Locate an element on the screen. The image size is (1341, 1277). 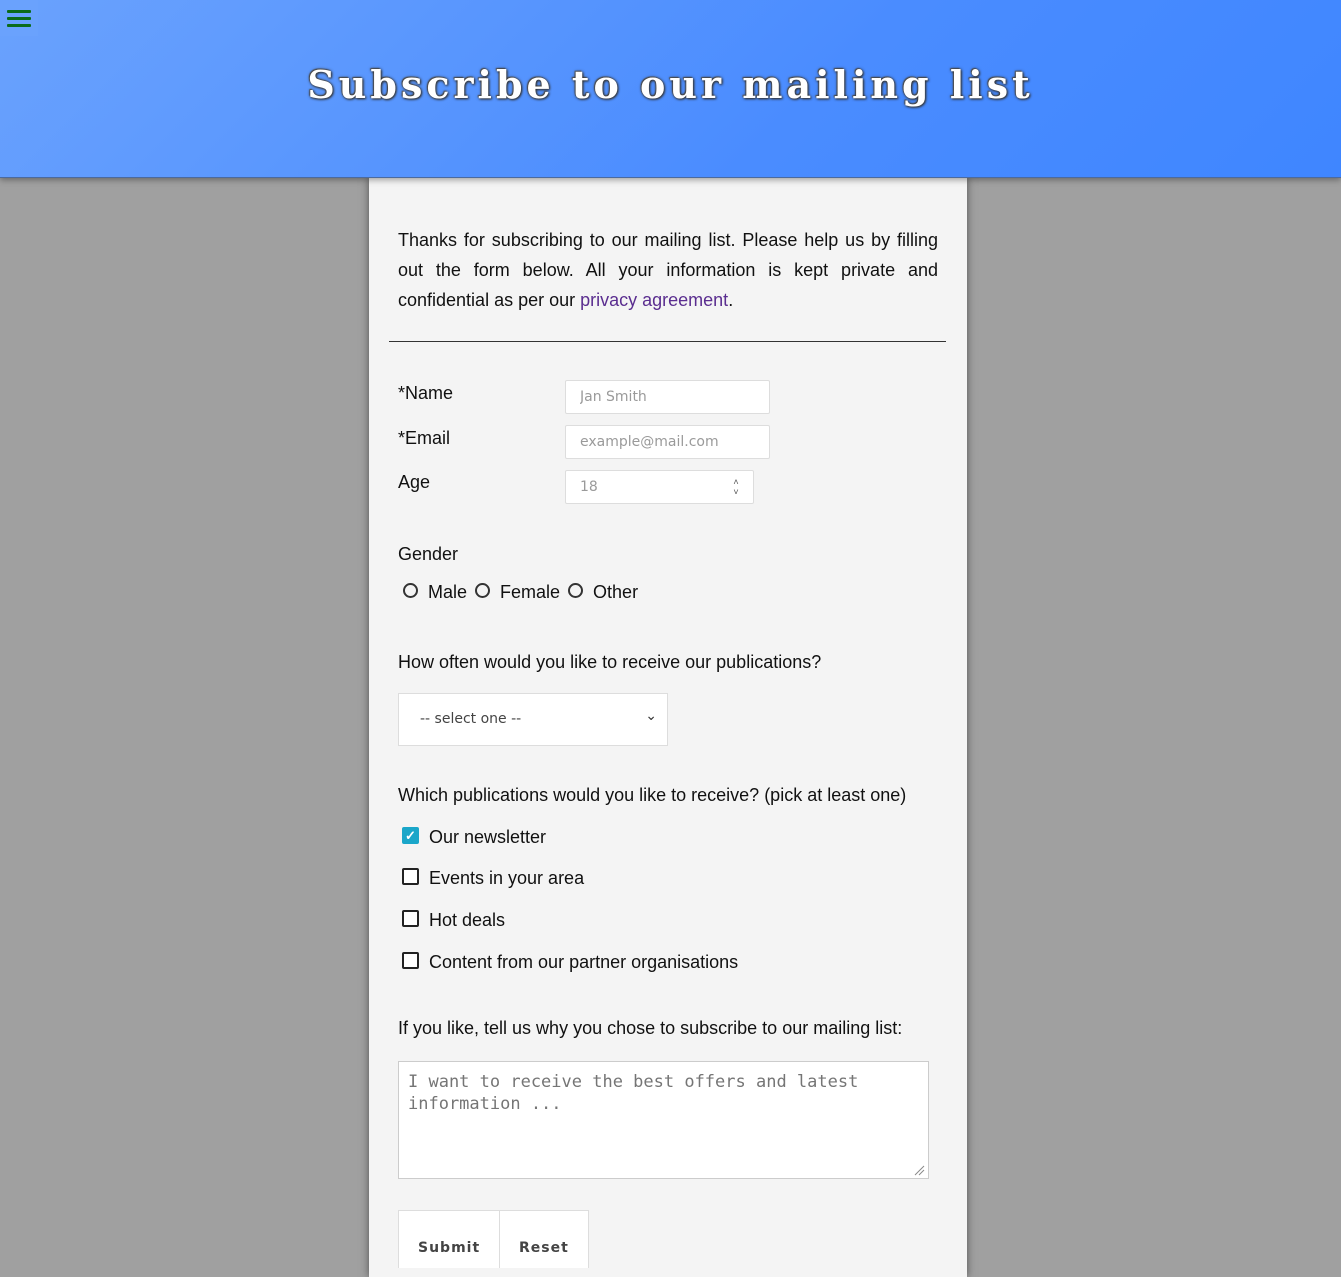
age-spinner: ˄ ˅ is located at coordinates (736, 489).